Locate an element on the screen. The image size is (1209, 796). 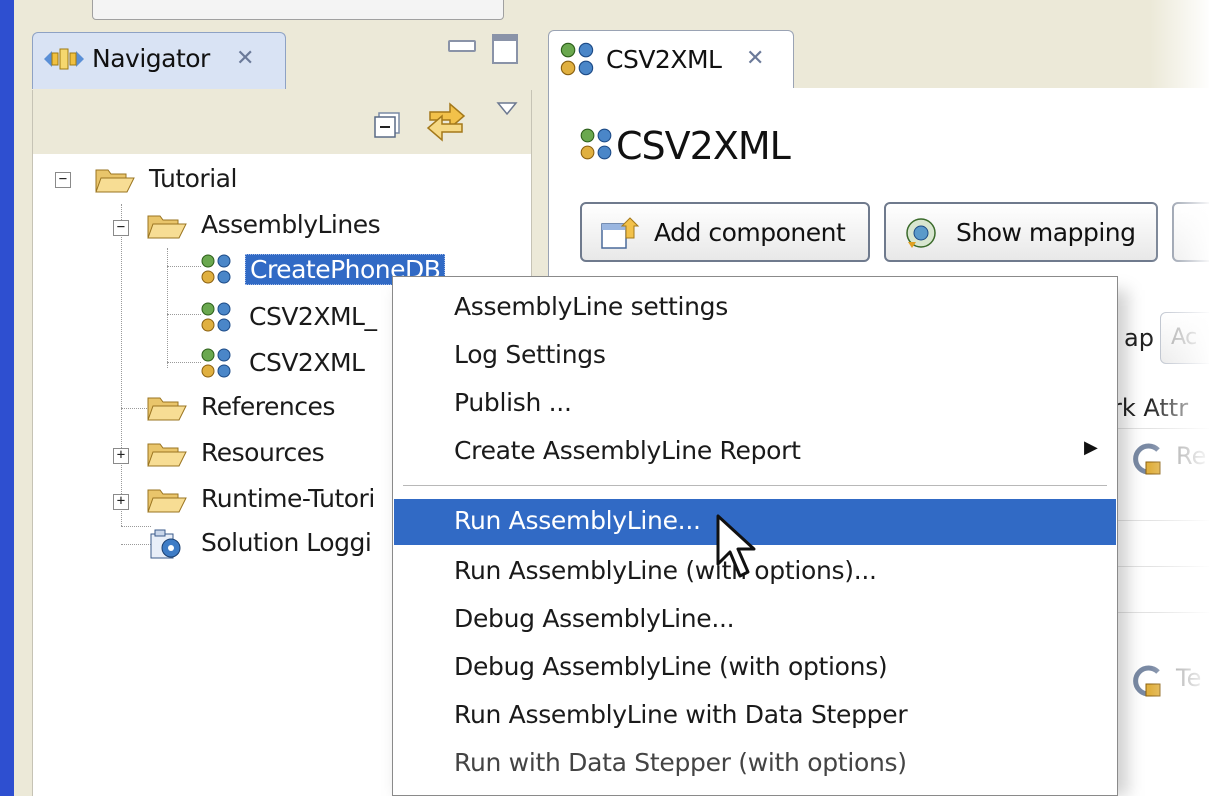
tree-item-label: CSV2XML is located at coordinates (307, 362).